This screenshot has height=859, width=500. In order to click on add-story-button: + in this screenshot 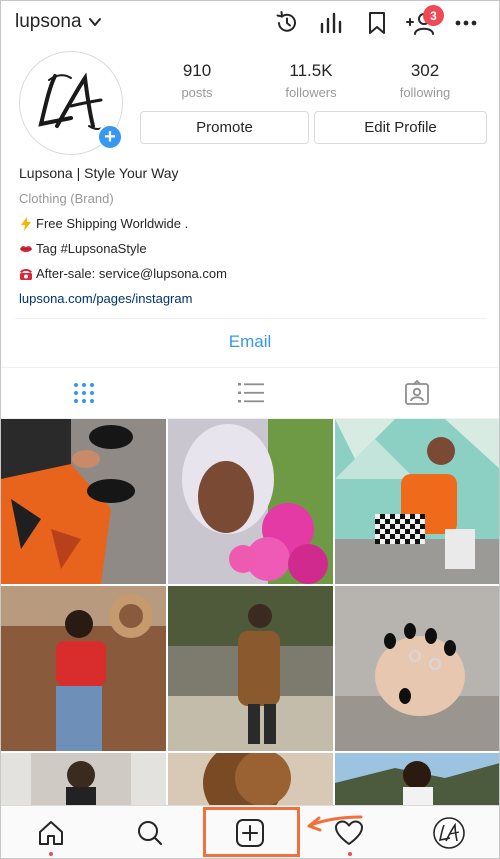, I will do `click(110, 137)`.